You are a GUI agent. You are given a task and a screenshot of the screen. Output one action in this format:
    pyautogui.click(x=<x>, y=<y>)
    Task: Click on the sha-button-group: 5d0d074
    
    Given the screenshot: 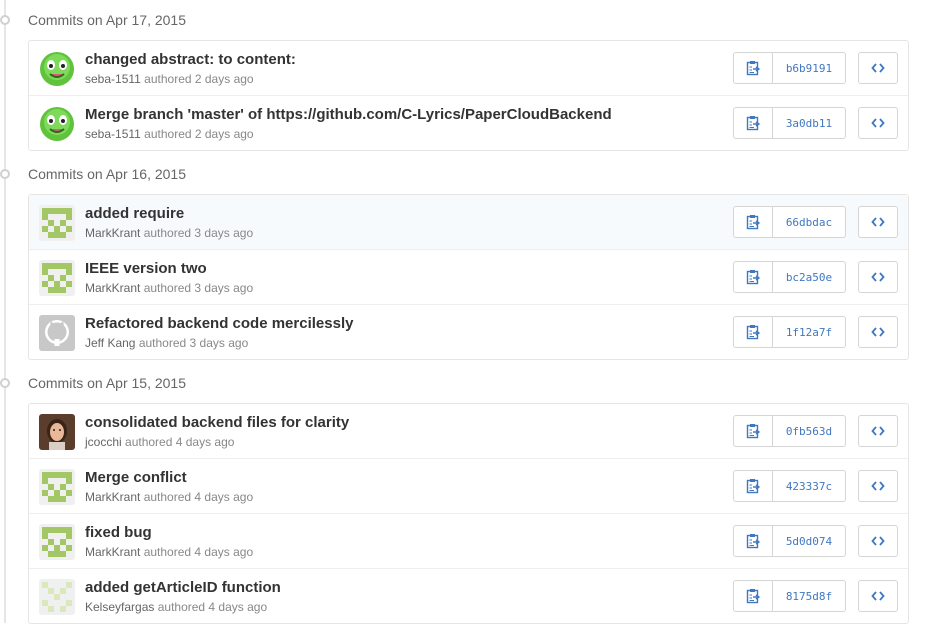 What is the action you would take?
    pyautogui.click(x=789, y=541)
    